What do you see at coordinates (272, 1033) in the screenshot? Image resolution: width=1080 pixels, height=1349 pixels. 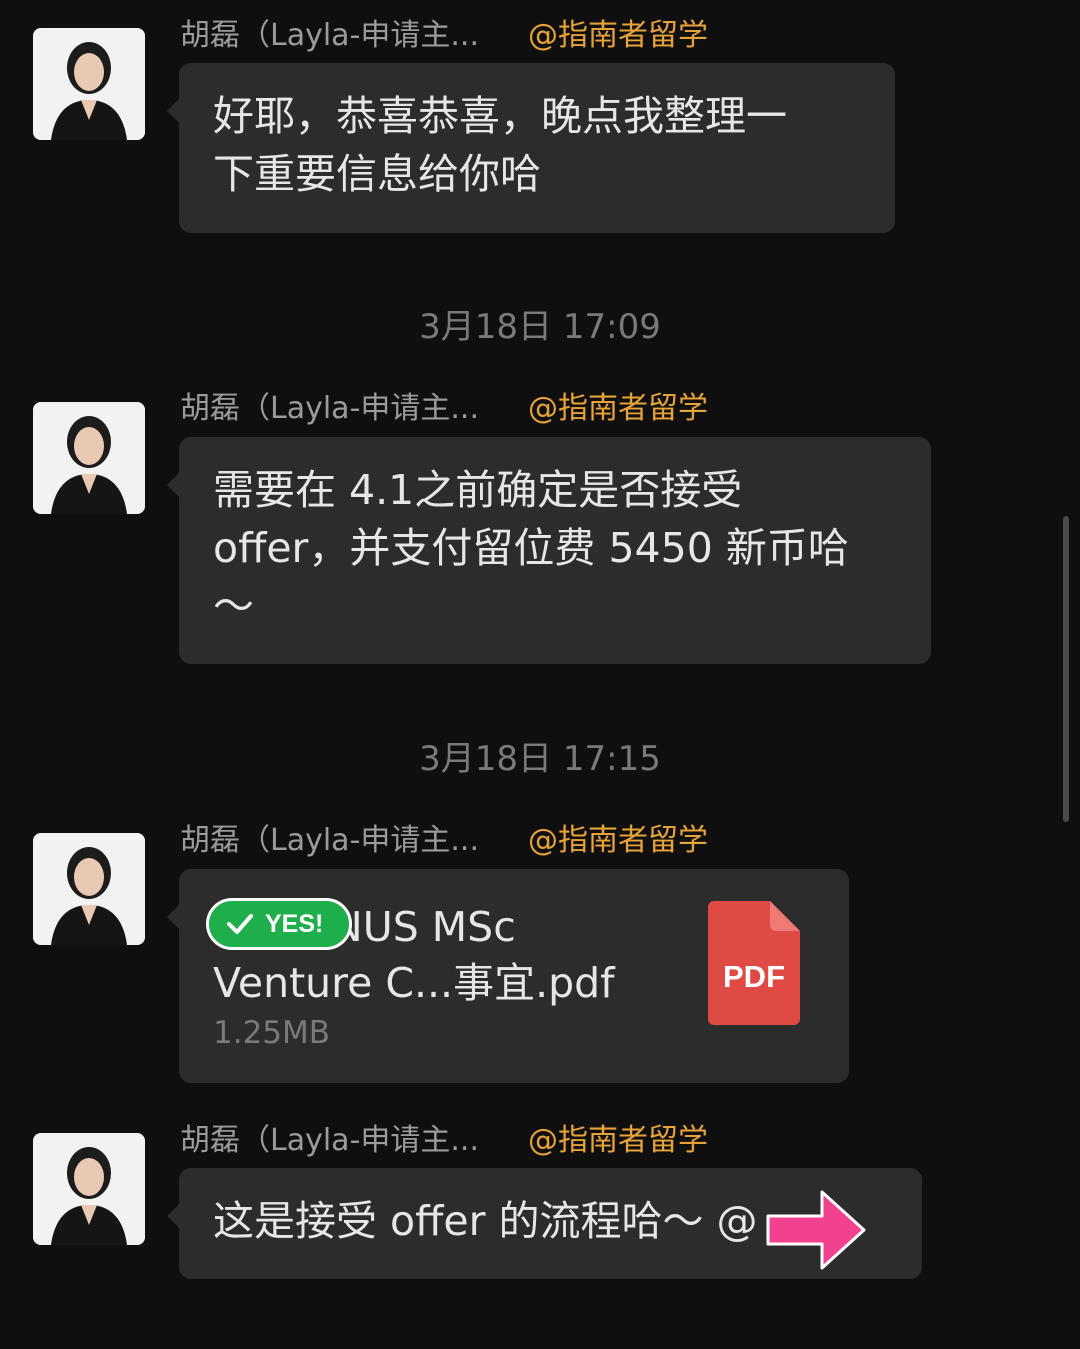 I see `file-size: 1.25MB` at bounding box center [272, 1033].